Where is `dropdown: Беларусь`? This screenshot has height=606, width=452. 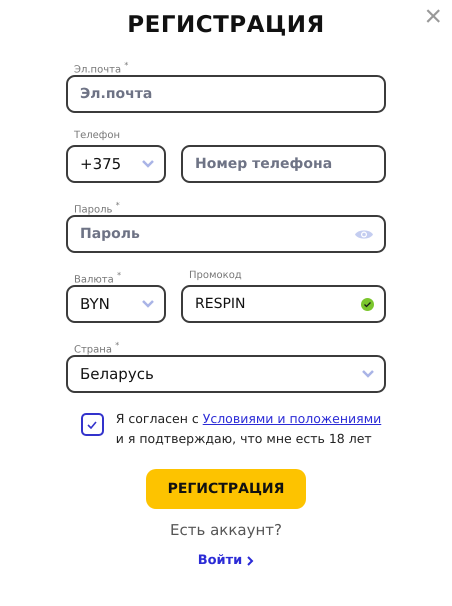
dropdown: Беларусь is located at coordinates (226, 374).